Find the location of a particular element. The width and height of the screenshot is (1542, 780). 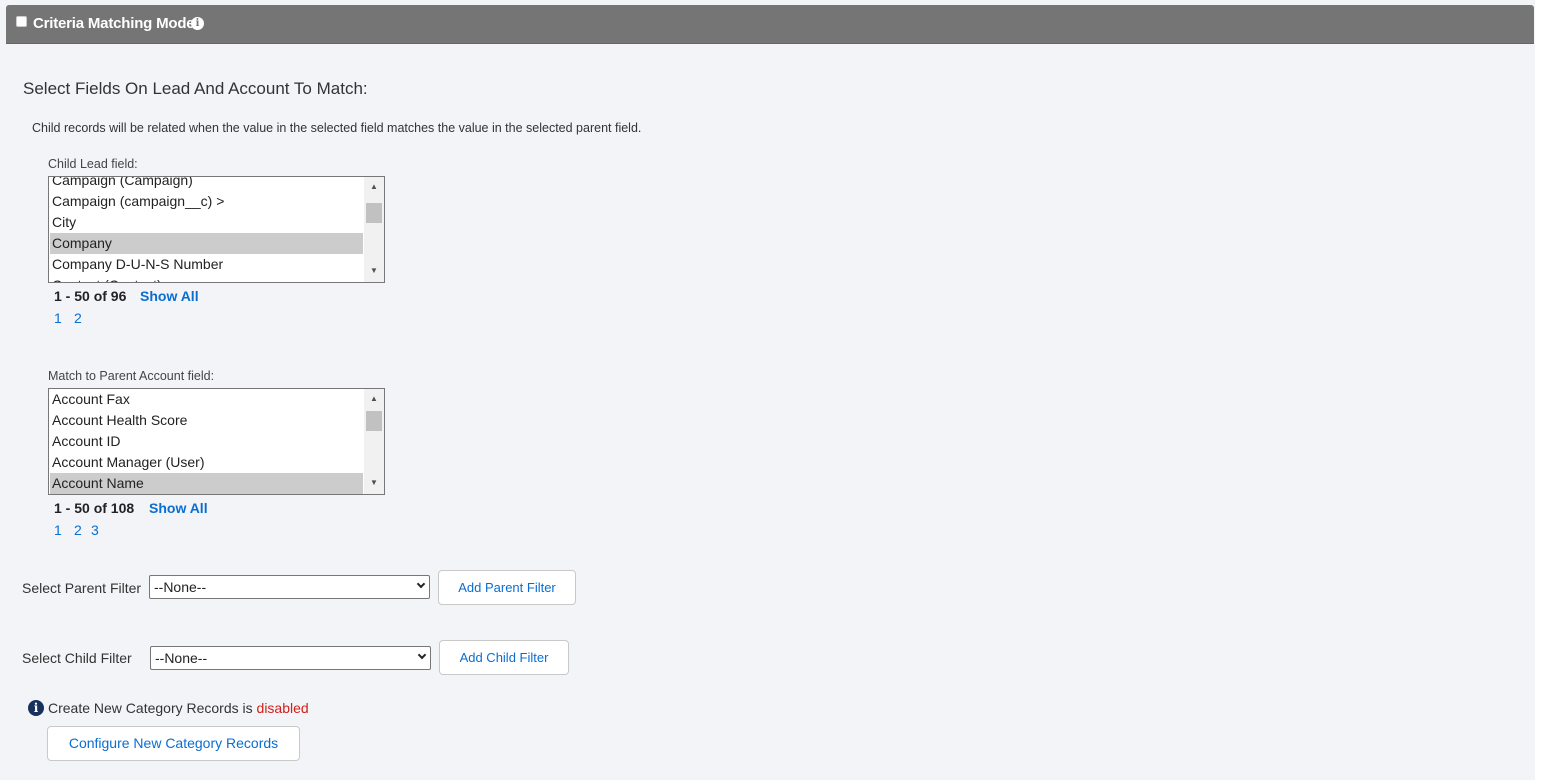

child-page-link-1: 1 is located at coordinates (58, 318).